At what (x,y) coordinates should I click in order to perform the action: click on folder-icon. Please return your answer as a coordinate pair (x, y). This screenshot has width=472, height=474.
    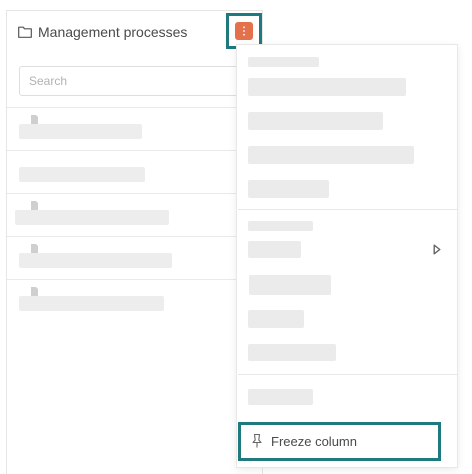
    Looking at the image, I should click on (25, 32).